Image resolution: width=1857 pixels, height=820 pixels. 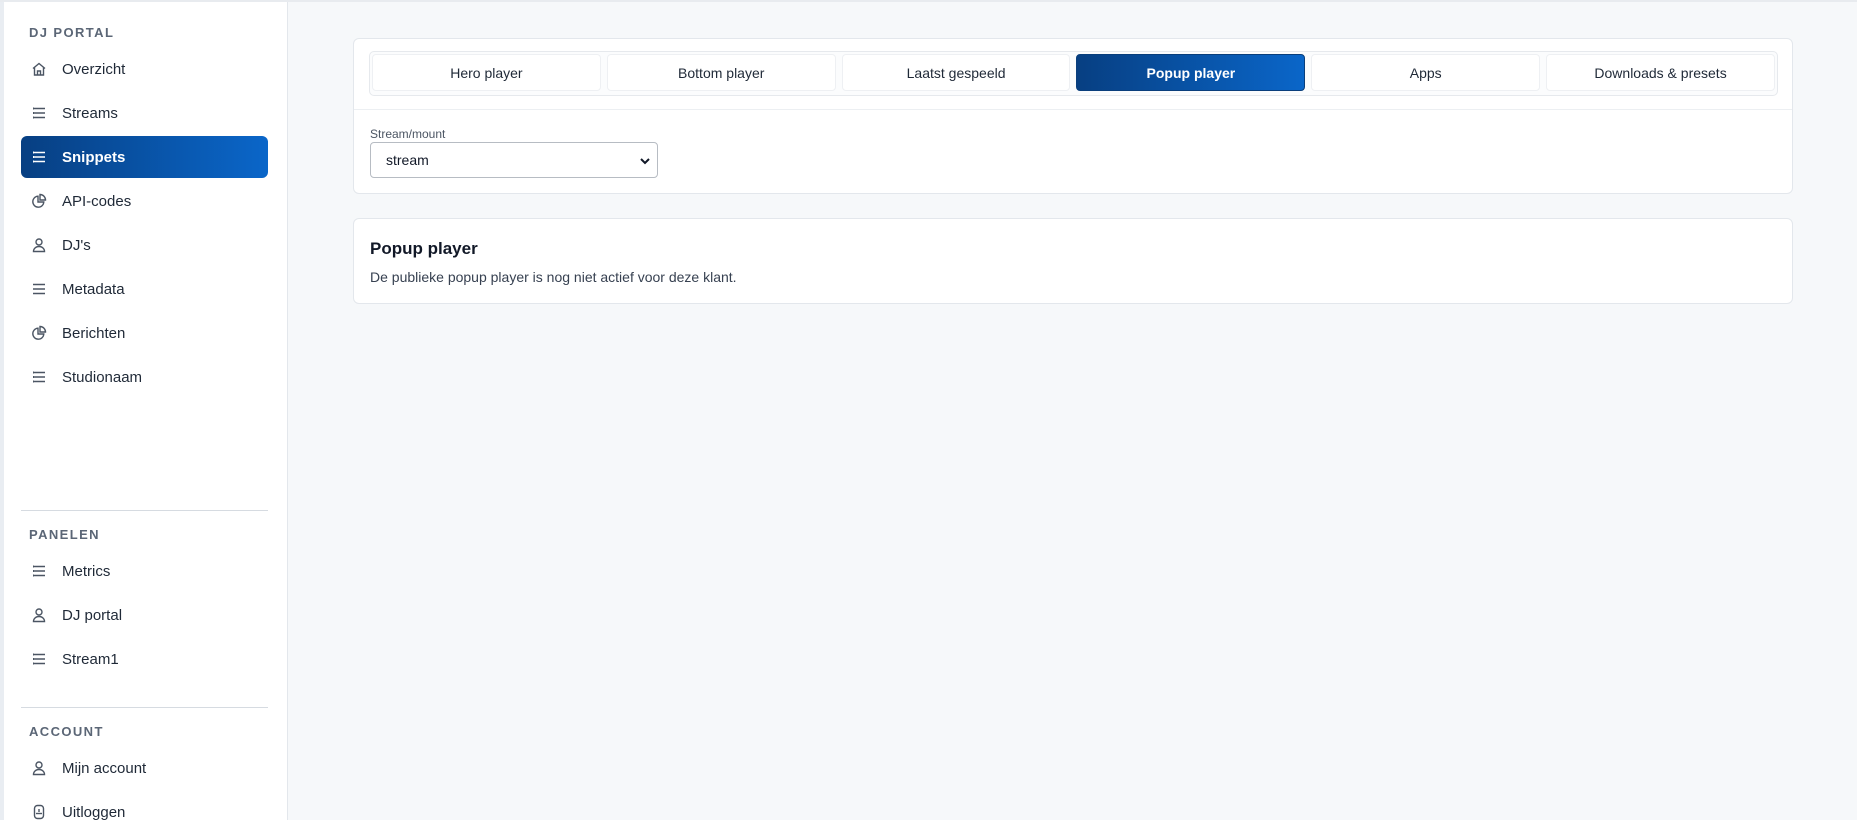 I want to click on sidebar-item-label: DJ's, so click(x=76, y=245).